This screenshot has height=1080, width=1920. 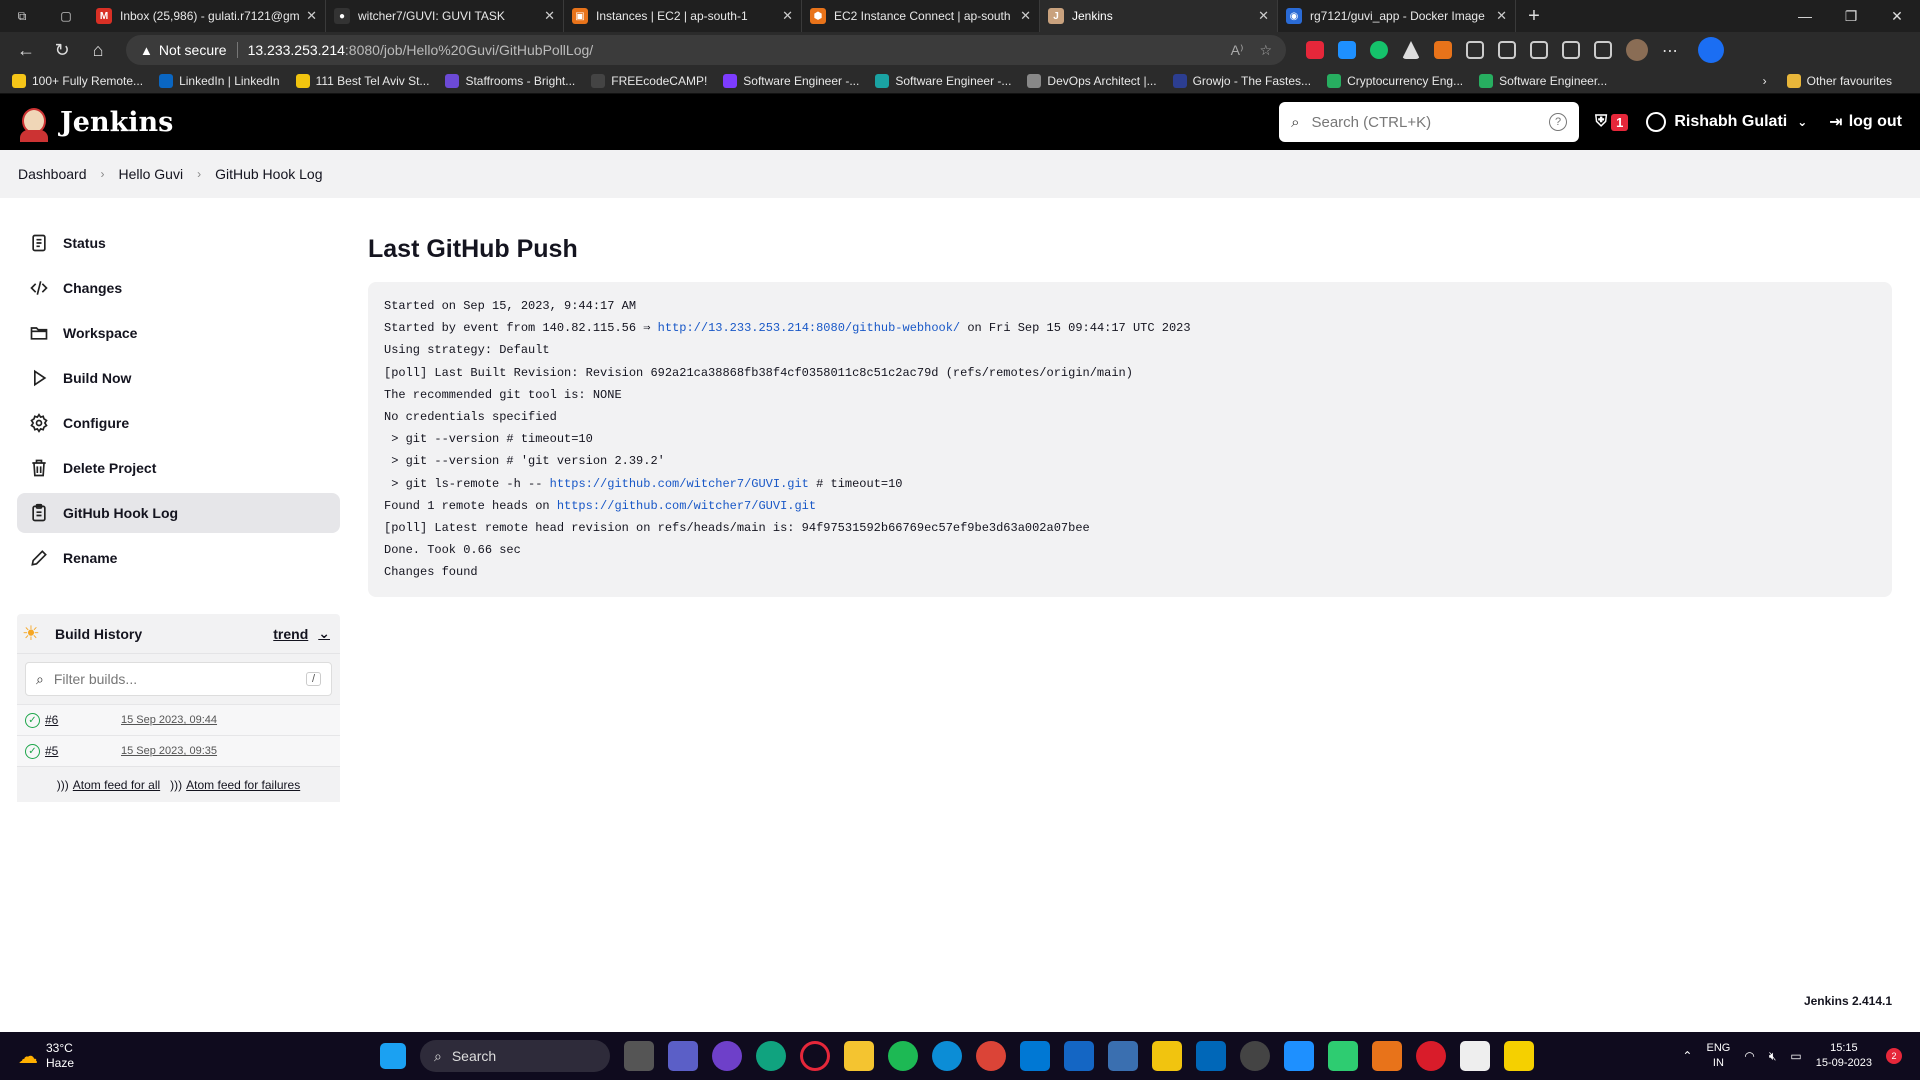 What do you see at coordinates (1851, 16) in the screenshot?
I see `restore-icon: ❐` at bounding box center [1851, 16].